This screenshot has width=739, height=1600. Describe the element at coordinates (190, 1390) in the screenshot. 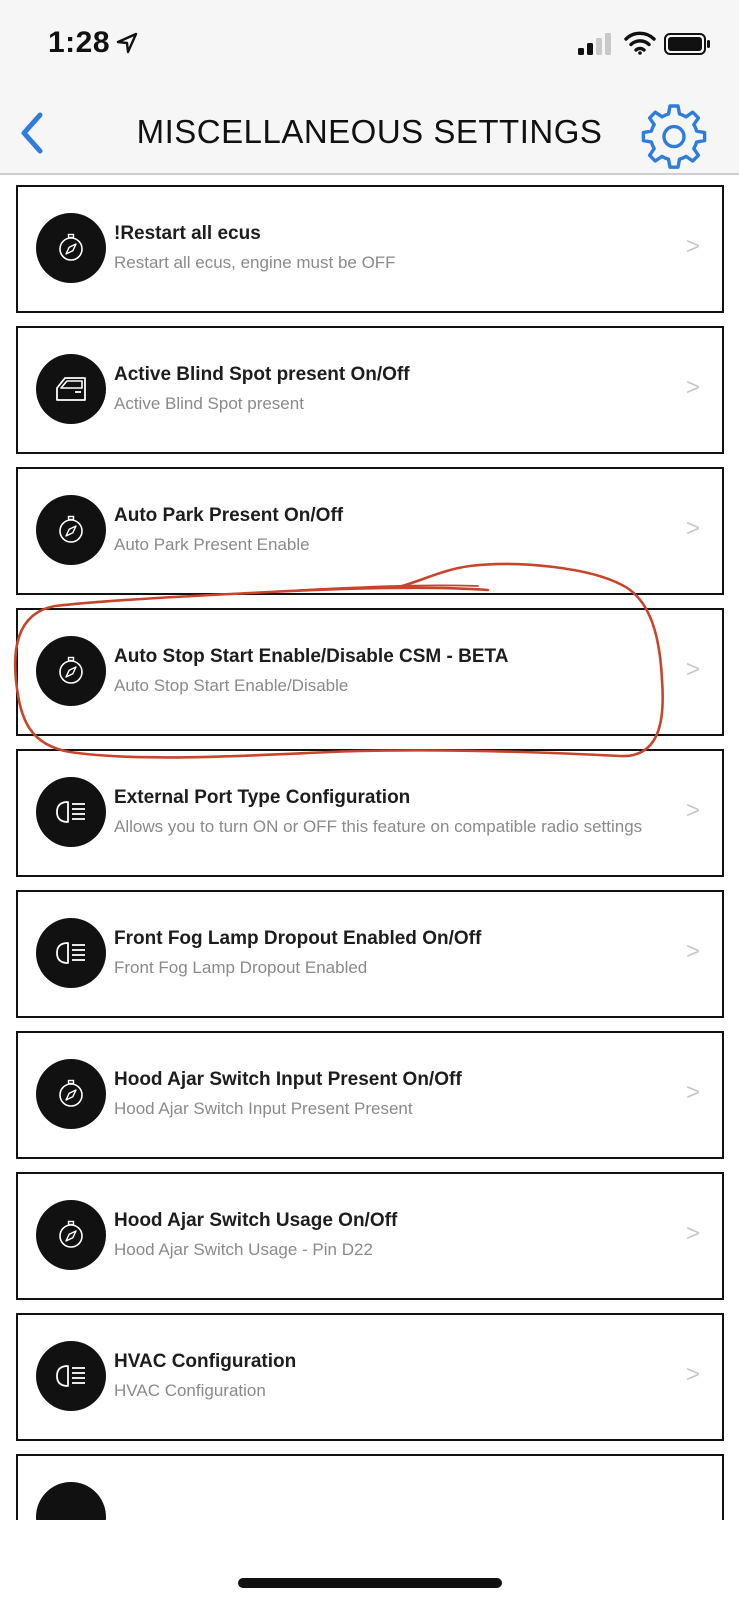

I see `item-subtitle: HVAC Configuration` at that location.